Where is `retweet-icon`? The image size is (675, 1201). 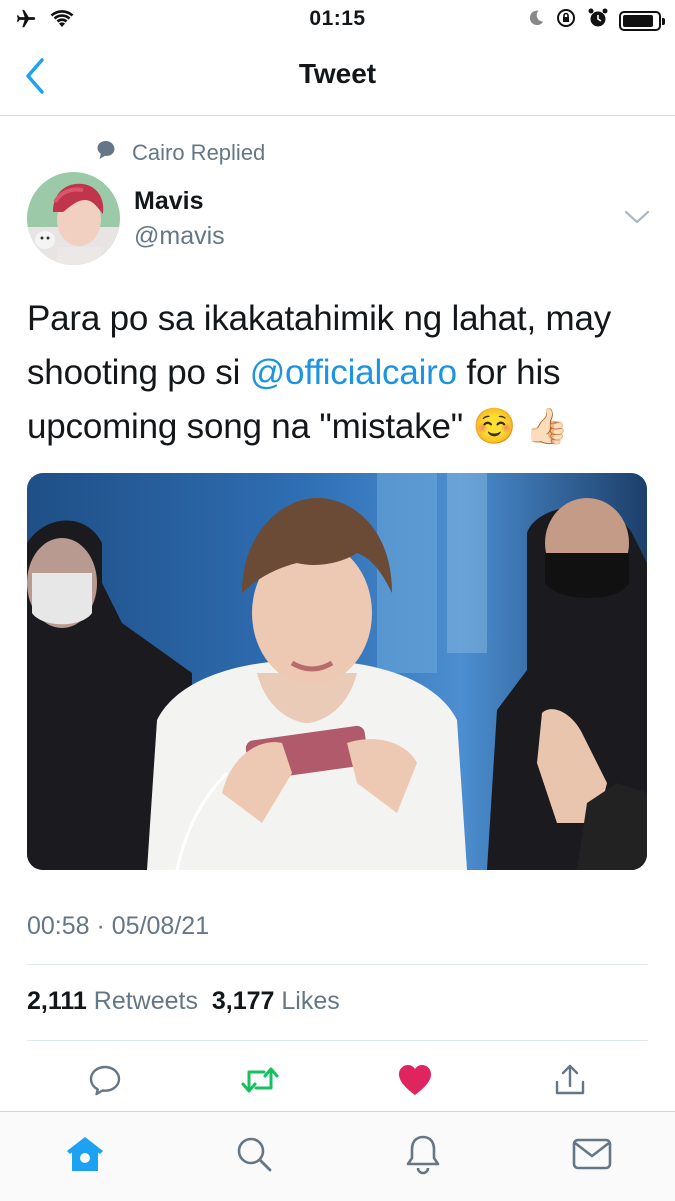
retweet-icon is located at coordinates (260, 1080).